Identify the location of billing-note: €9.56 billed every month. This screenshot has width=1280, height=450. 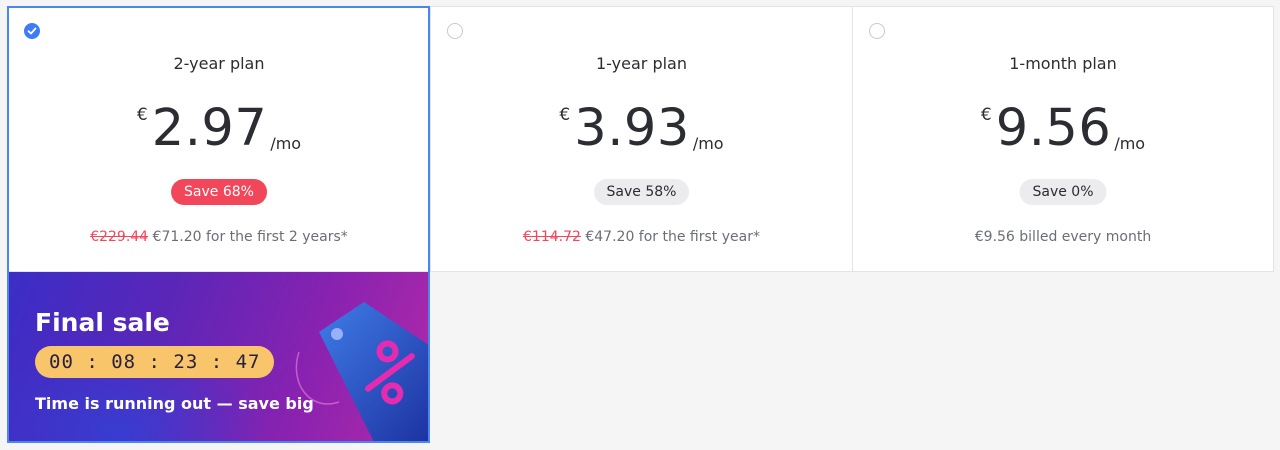
(1063, 237).